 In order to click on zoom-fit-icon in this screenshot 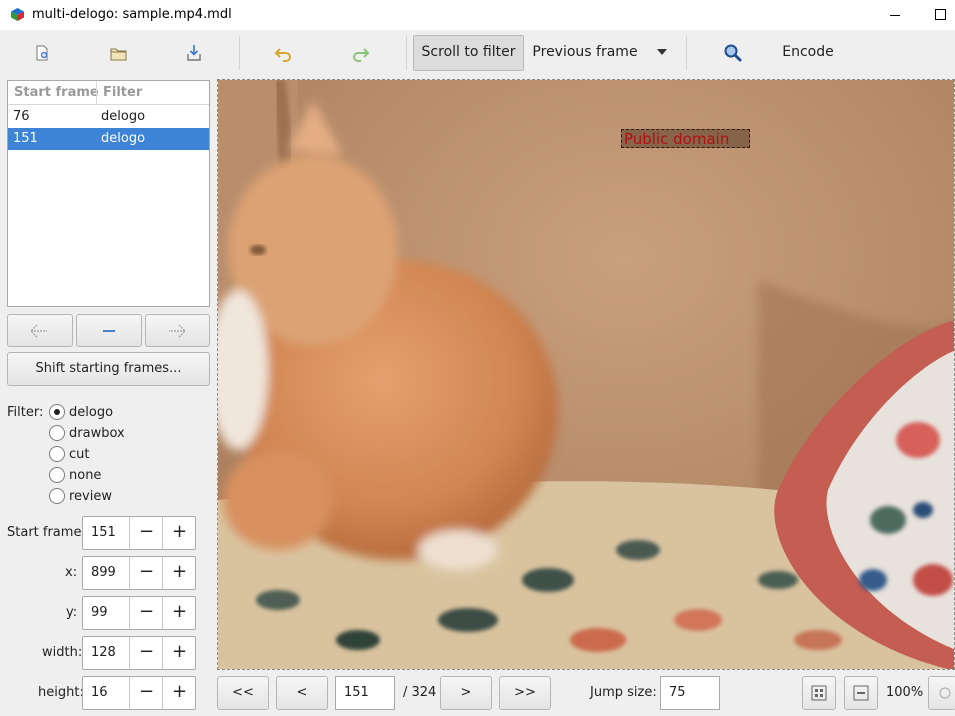, I will do `click(819, 693)`.